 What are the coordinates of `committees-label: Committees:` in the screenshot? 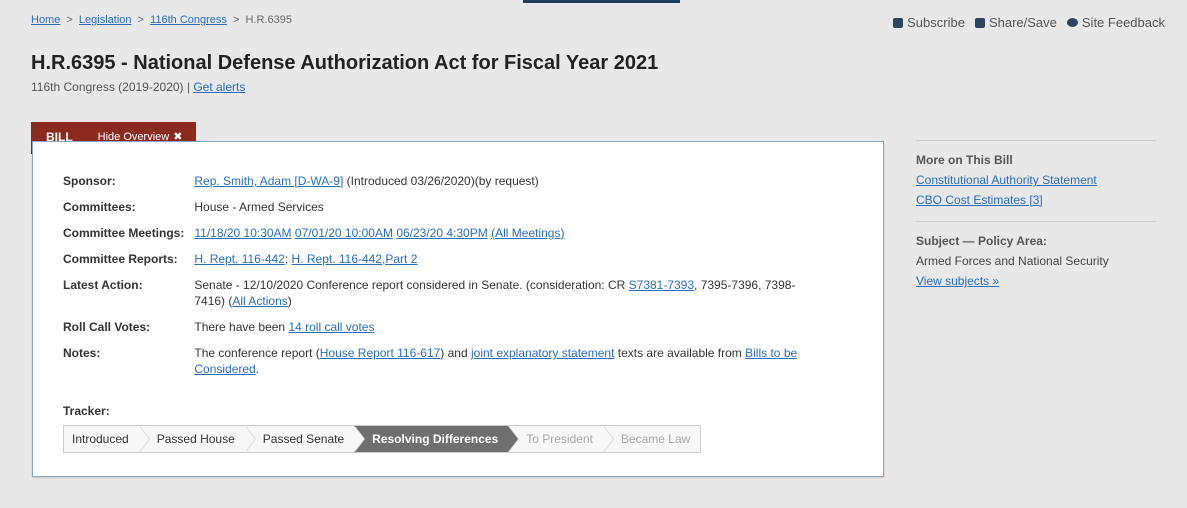 It's located at (99, 207).